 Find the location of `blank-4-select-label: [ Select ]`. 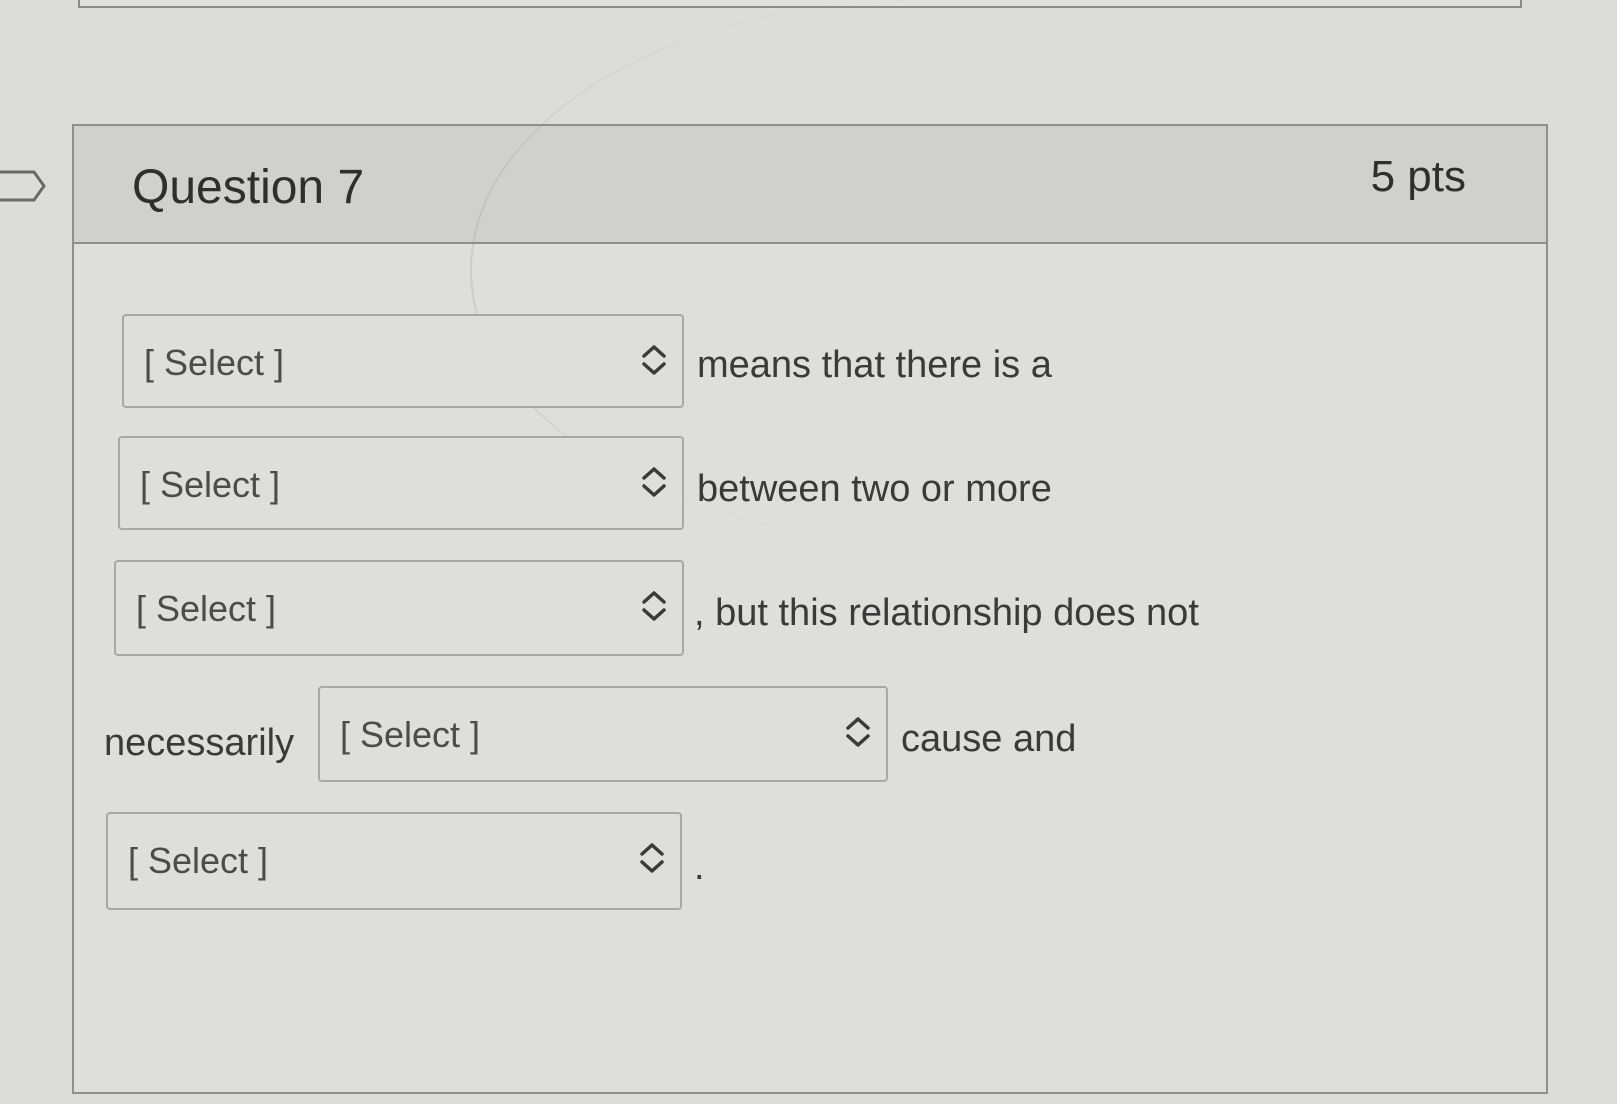

blank-4-select-label: [ Select ] is located at coordinates (410, 734).